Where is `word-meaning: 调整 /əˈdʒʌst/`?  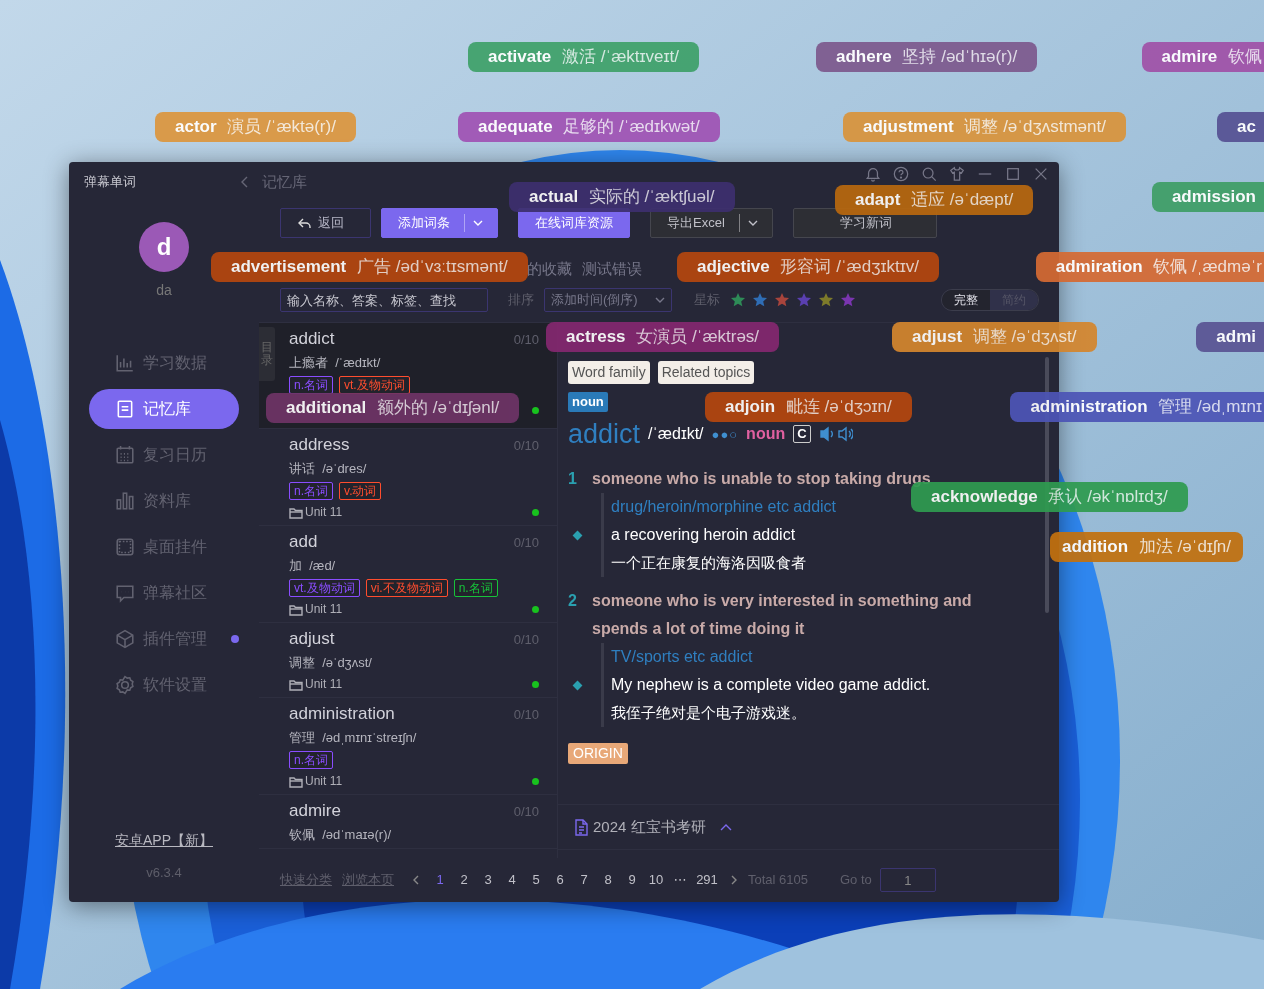 word-meaning: 调整 /əˈdʒʌst/ is located at coordinates (331, 663).